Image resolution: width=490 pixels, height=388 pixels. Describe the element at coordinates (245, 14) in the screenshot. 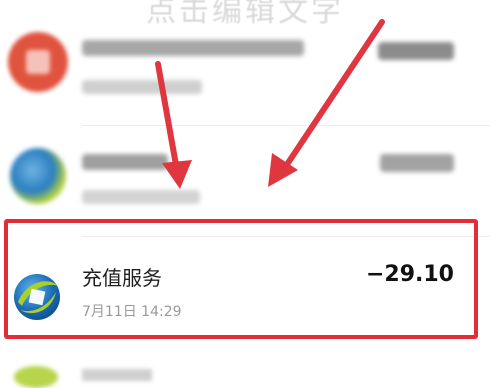

I see `blurred-header-text: 点击编辑文字` at that location.